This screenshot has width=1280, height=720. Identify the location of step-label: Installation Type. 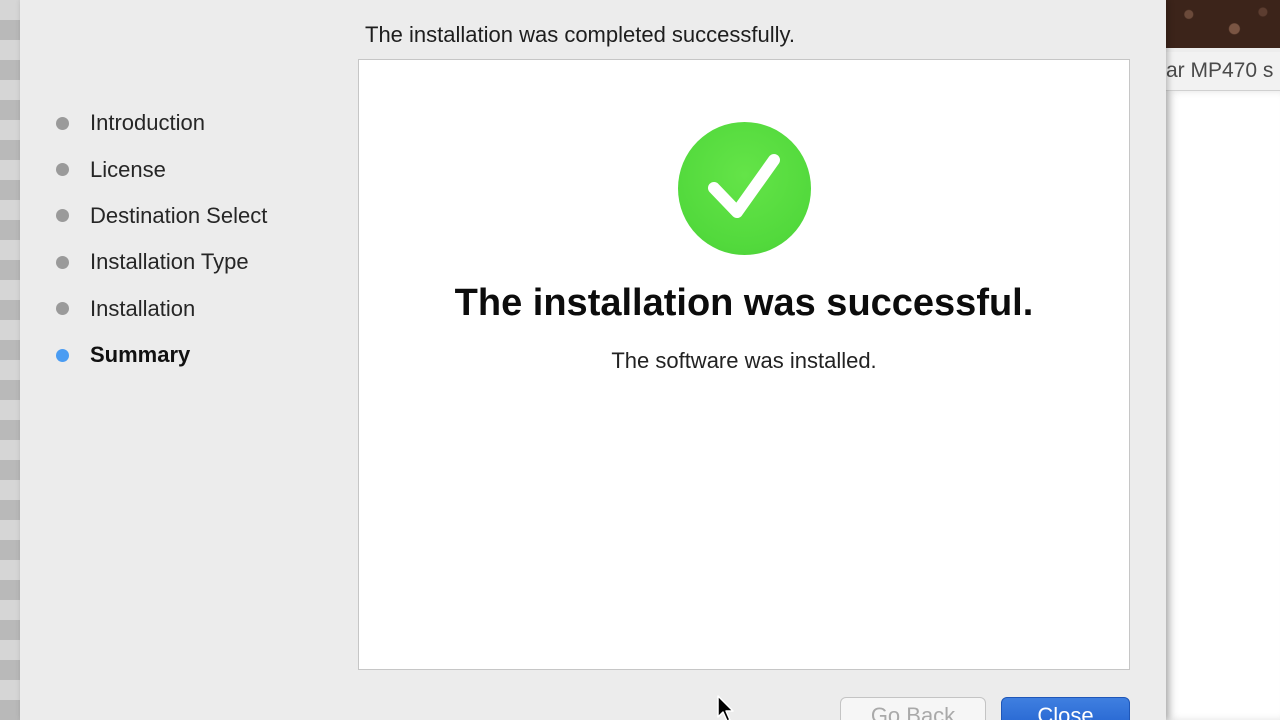
(169, 262).